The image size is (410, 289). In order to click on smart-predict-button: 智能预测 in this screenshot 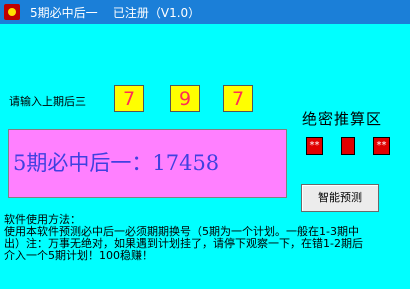, I will do `click(340, 198)`.